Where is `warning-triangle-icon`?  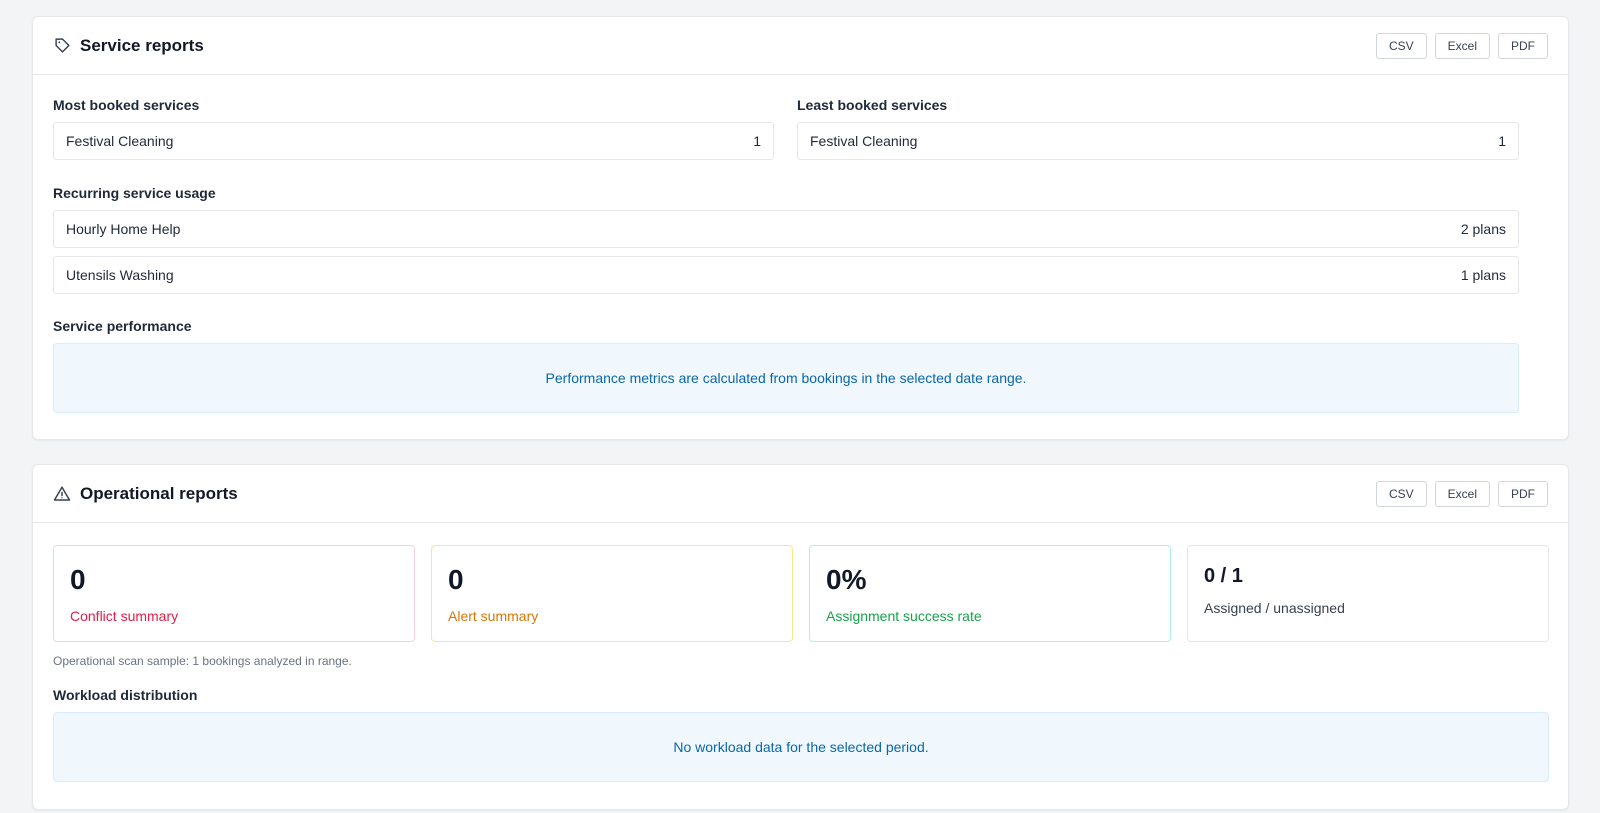 warning-triangle-icon is located at coordinates (62, 494).